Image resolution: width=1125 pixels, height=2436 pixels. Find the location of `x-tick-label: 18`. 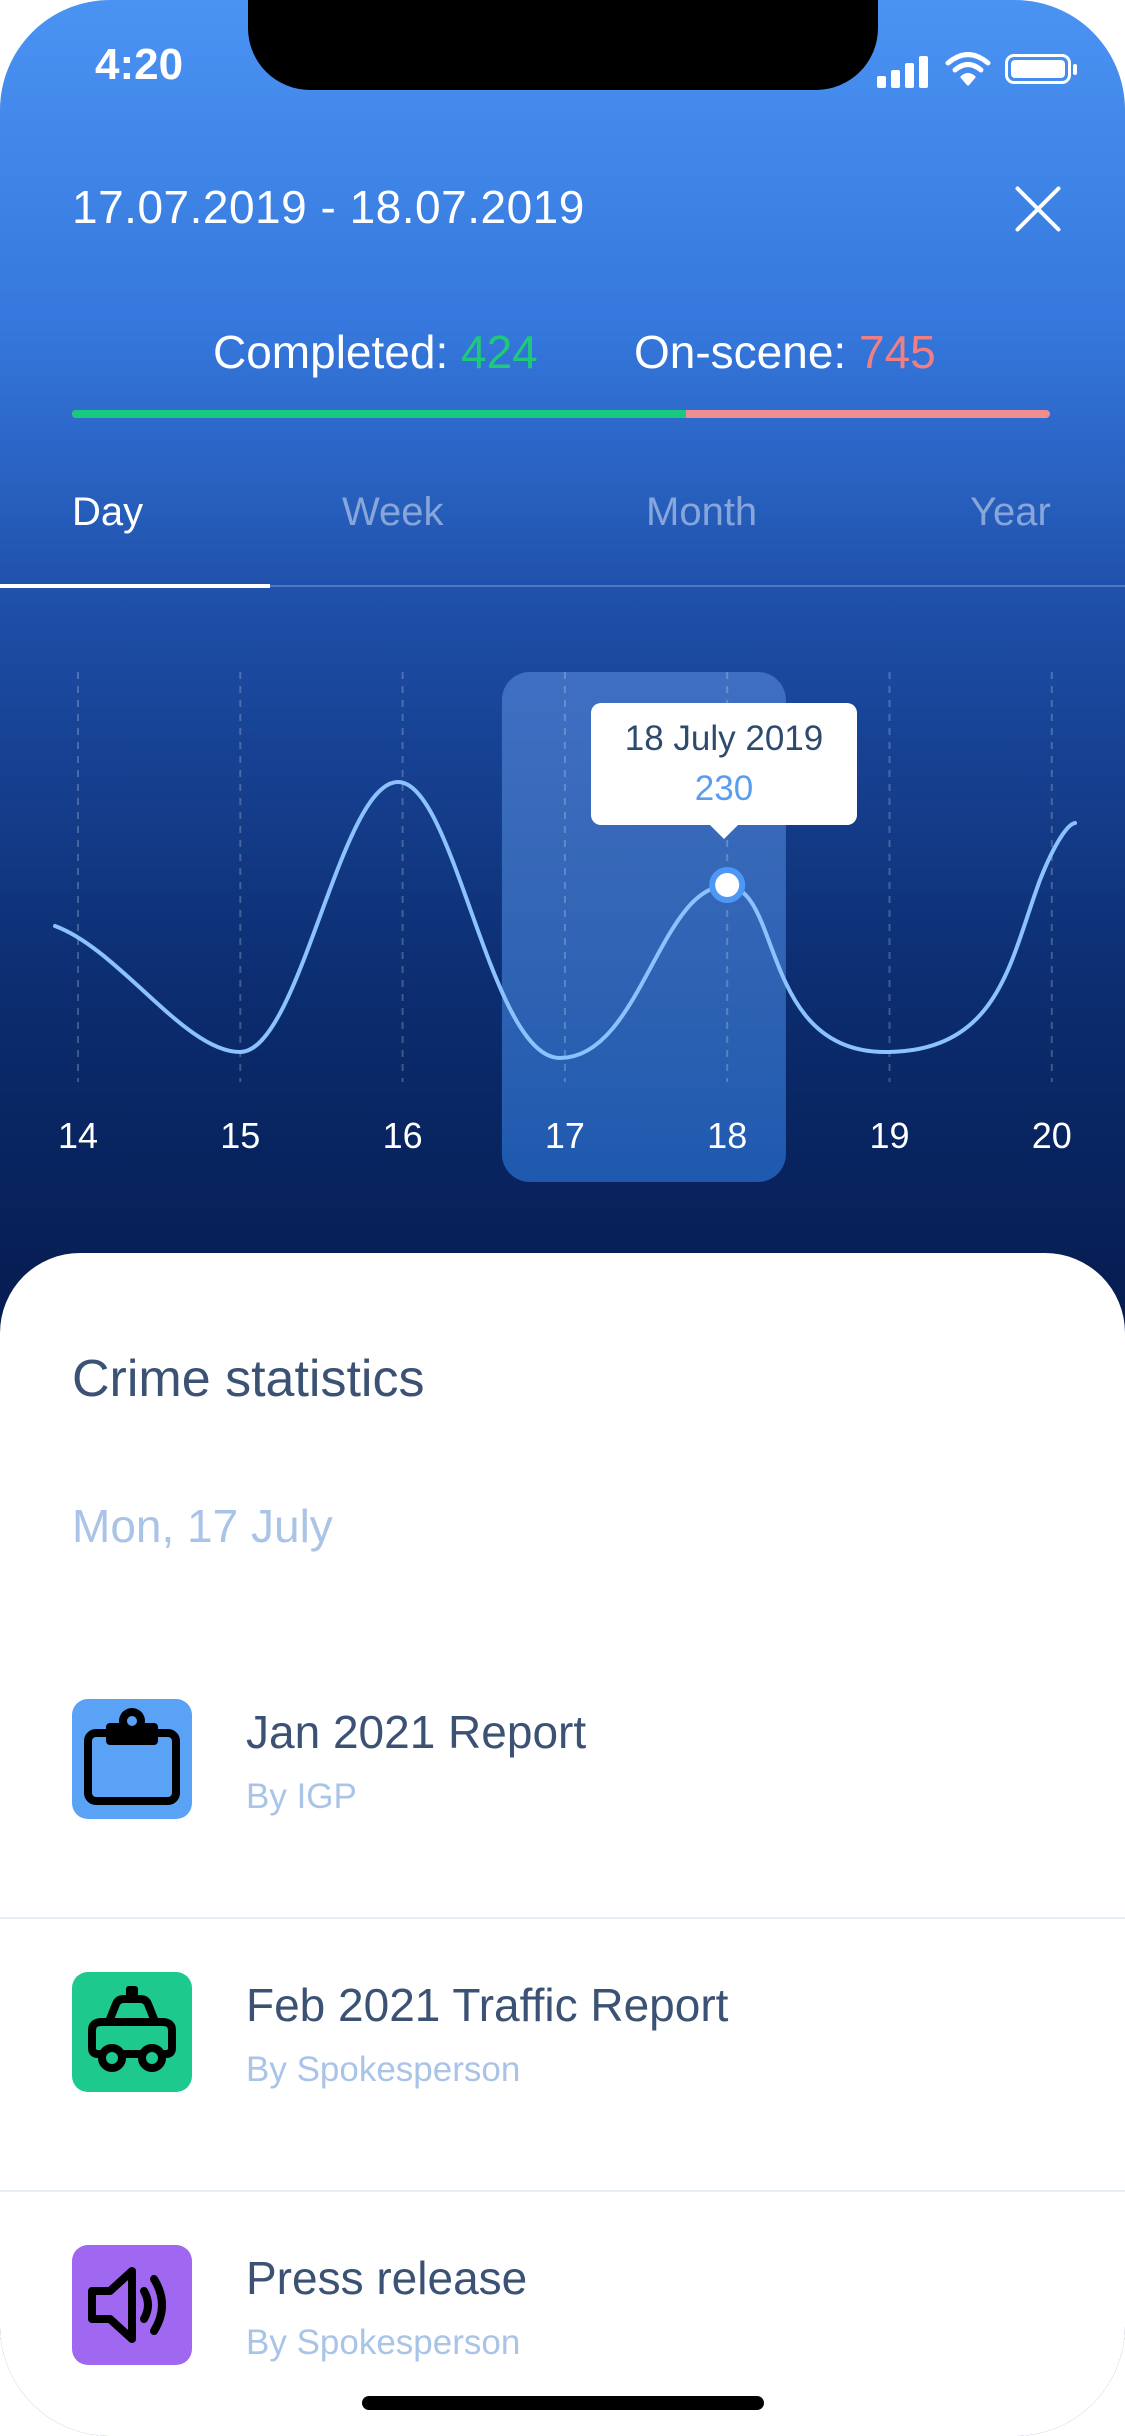

x-tick-label: 18 is located at coordinates (727, 1135).